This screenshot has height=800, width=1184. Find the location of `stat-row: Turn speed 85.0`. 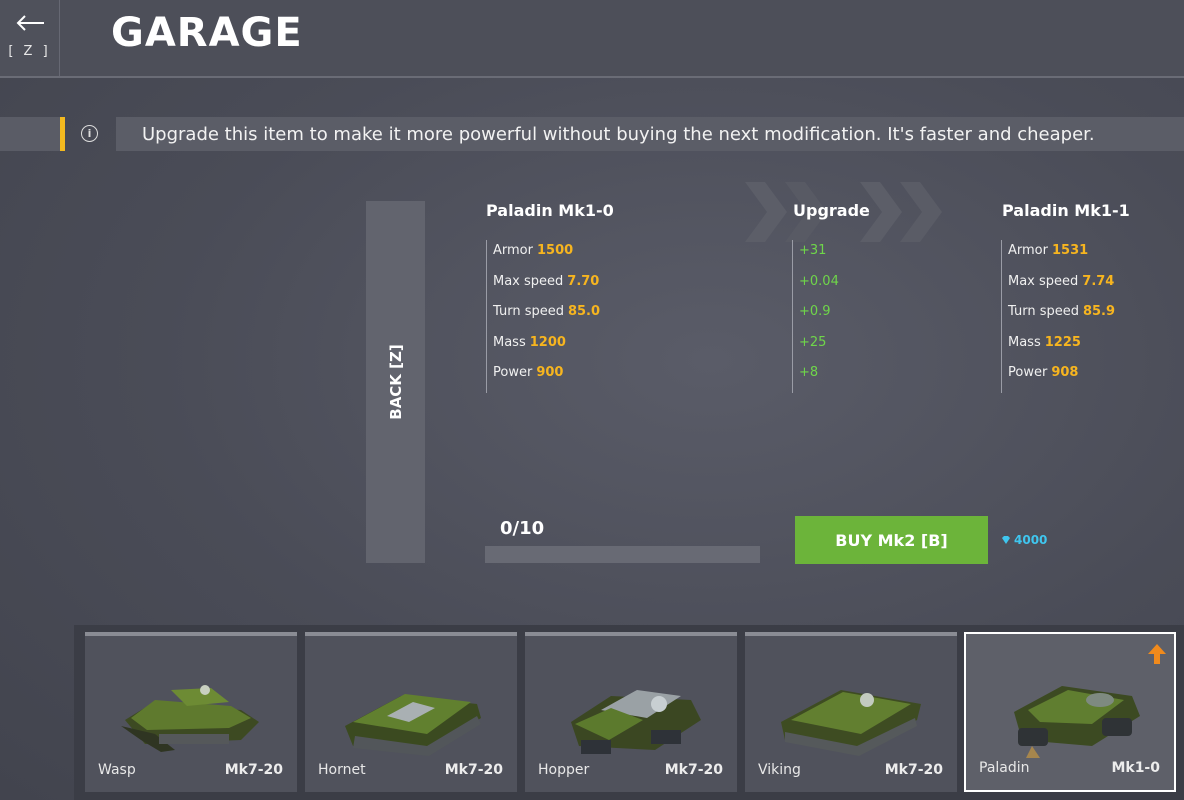

stat-row: Turn speed 85.0 is located at coordinates (543, 316).